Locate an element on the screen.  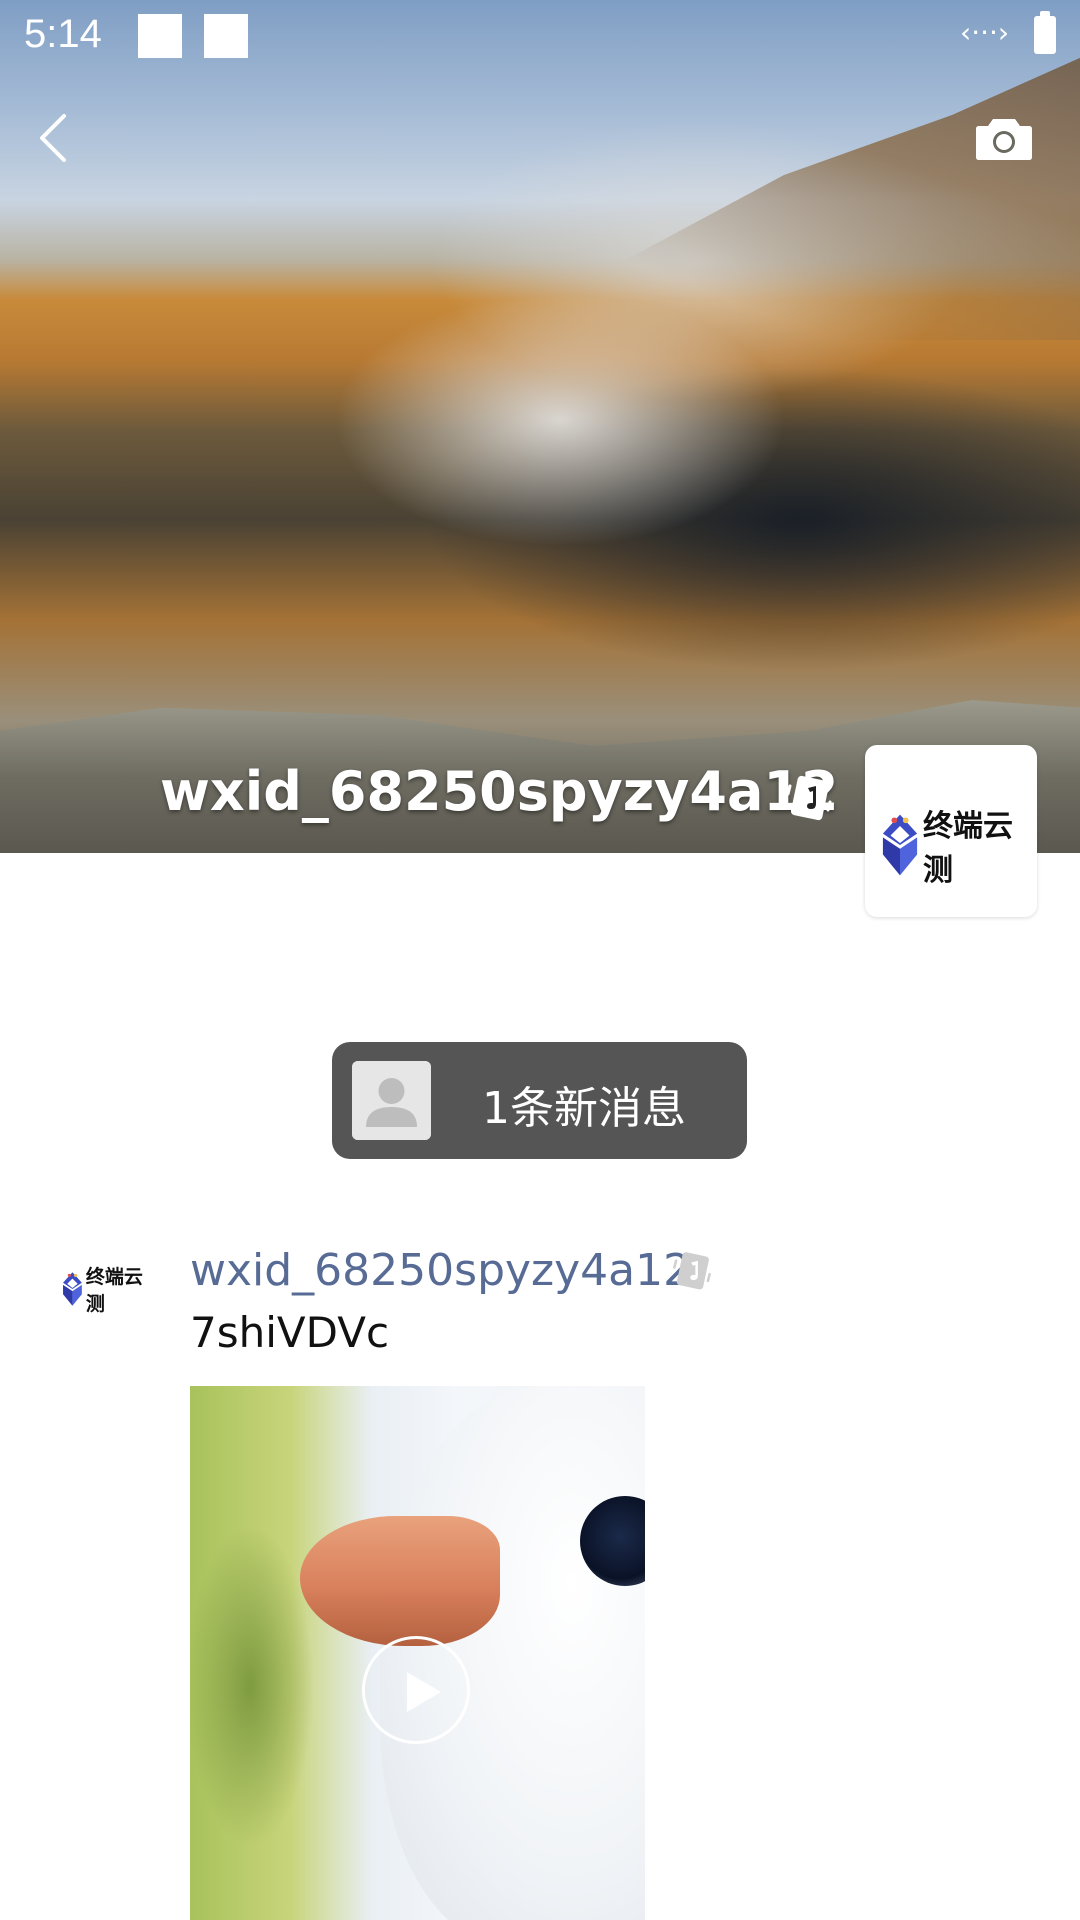
code-icon: ‹···› is located at coordinates (985, 32).